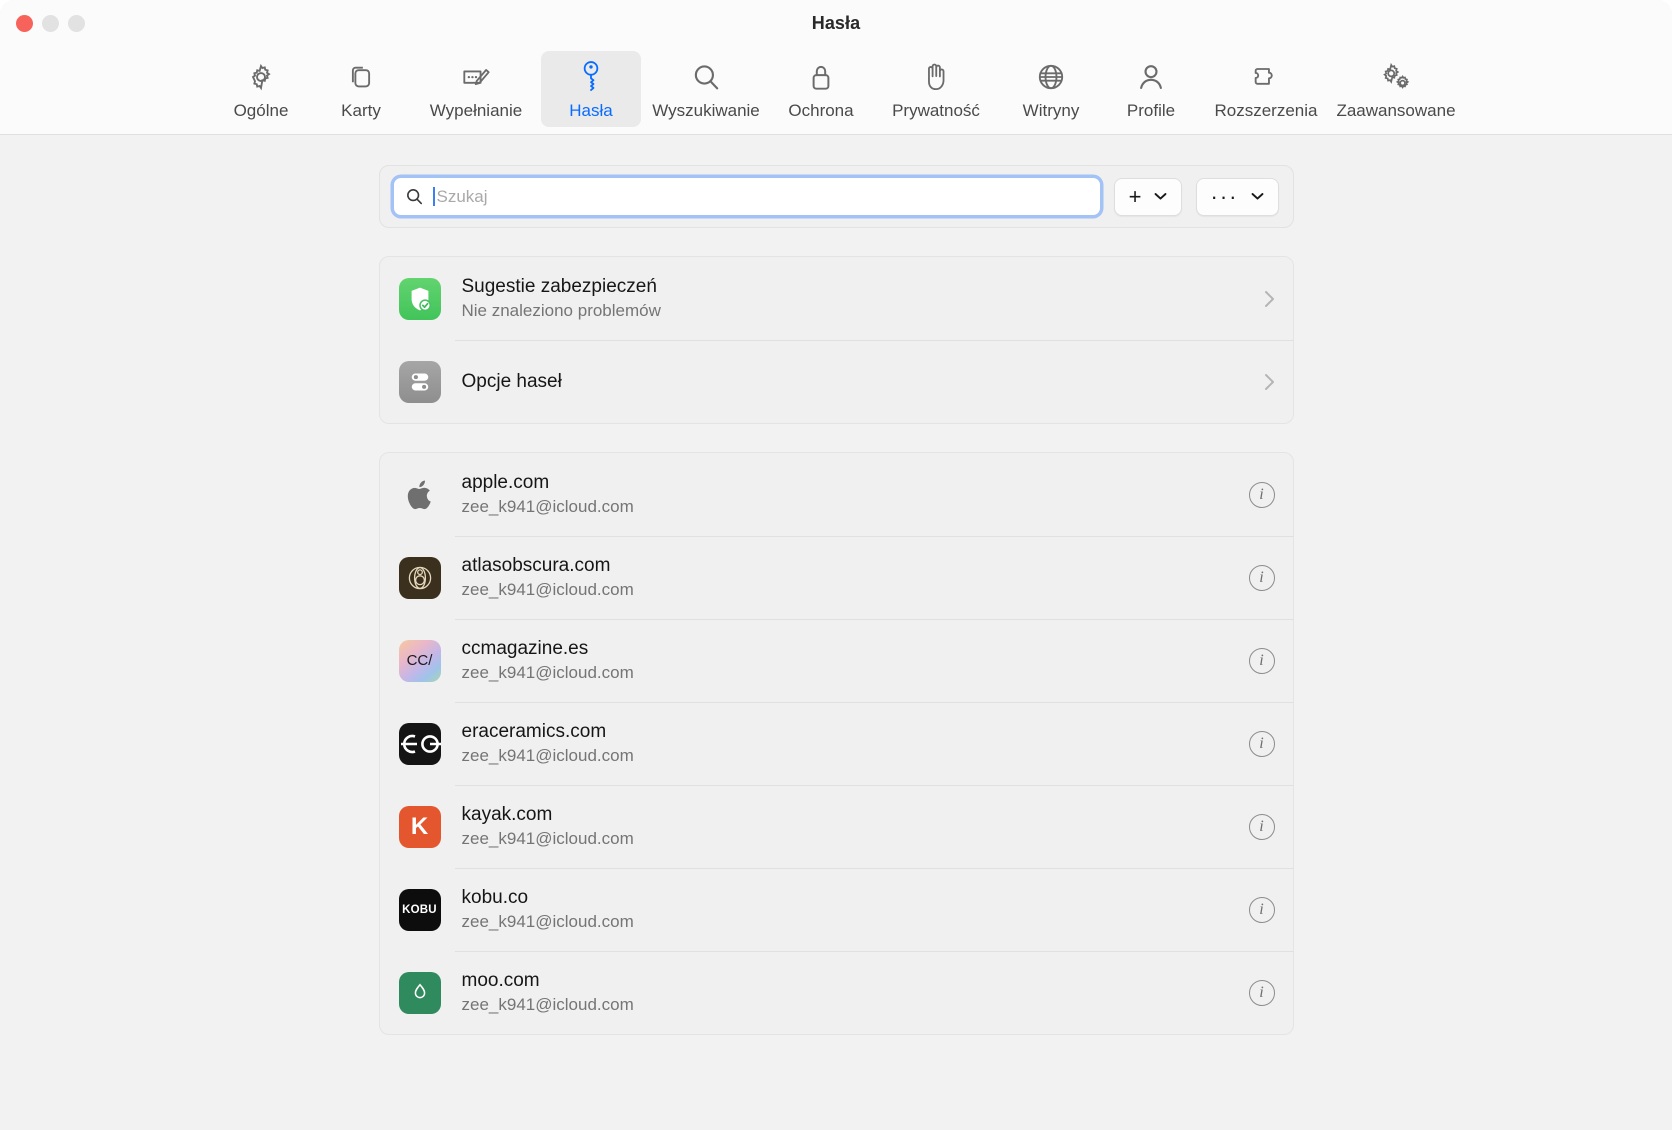 The height and width of the screenshot is (1130, 1672). Describe the element at coordinates (261, 77) in the screenshot. I see `gear-icon` at that location.